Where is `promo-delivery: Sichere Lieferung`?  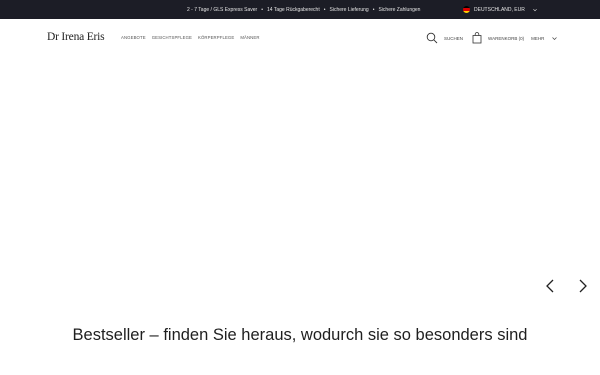 promo-delivery: Sichere Lieferung is located at coordinates (349, 9).